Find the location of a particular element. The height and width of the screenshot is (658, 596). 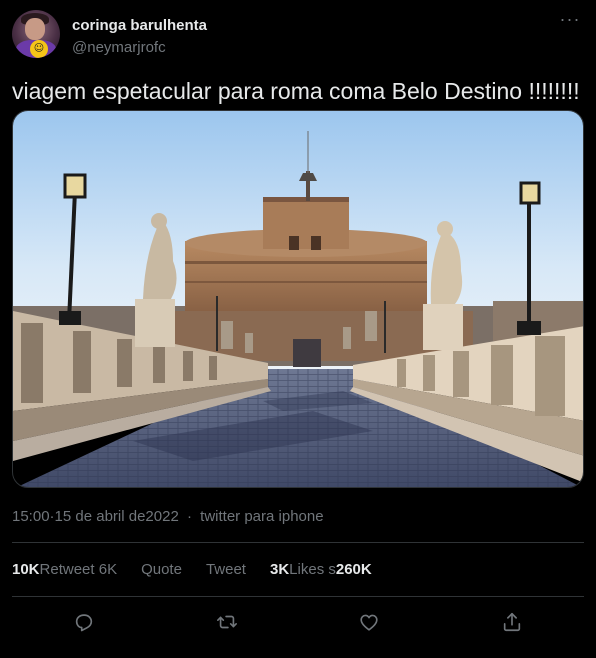

user-names: coringa barulhenta @neymarjrofc is located at coordinates (139, 37).